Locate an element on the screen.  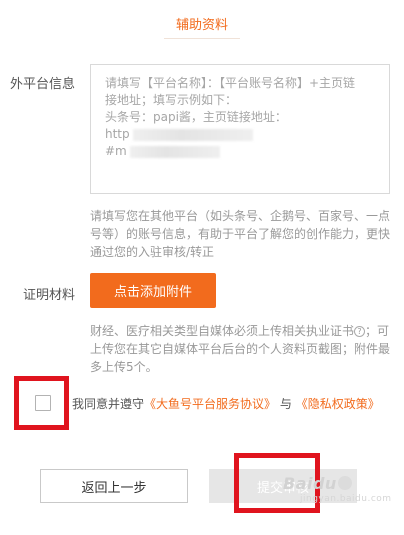
baidu-watermark: Baidu is located at coordinates (318, 483).